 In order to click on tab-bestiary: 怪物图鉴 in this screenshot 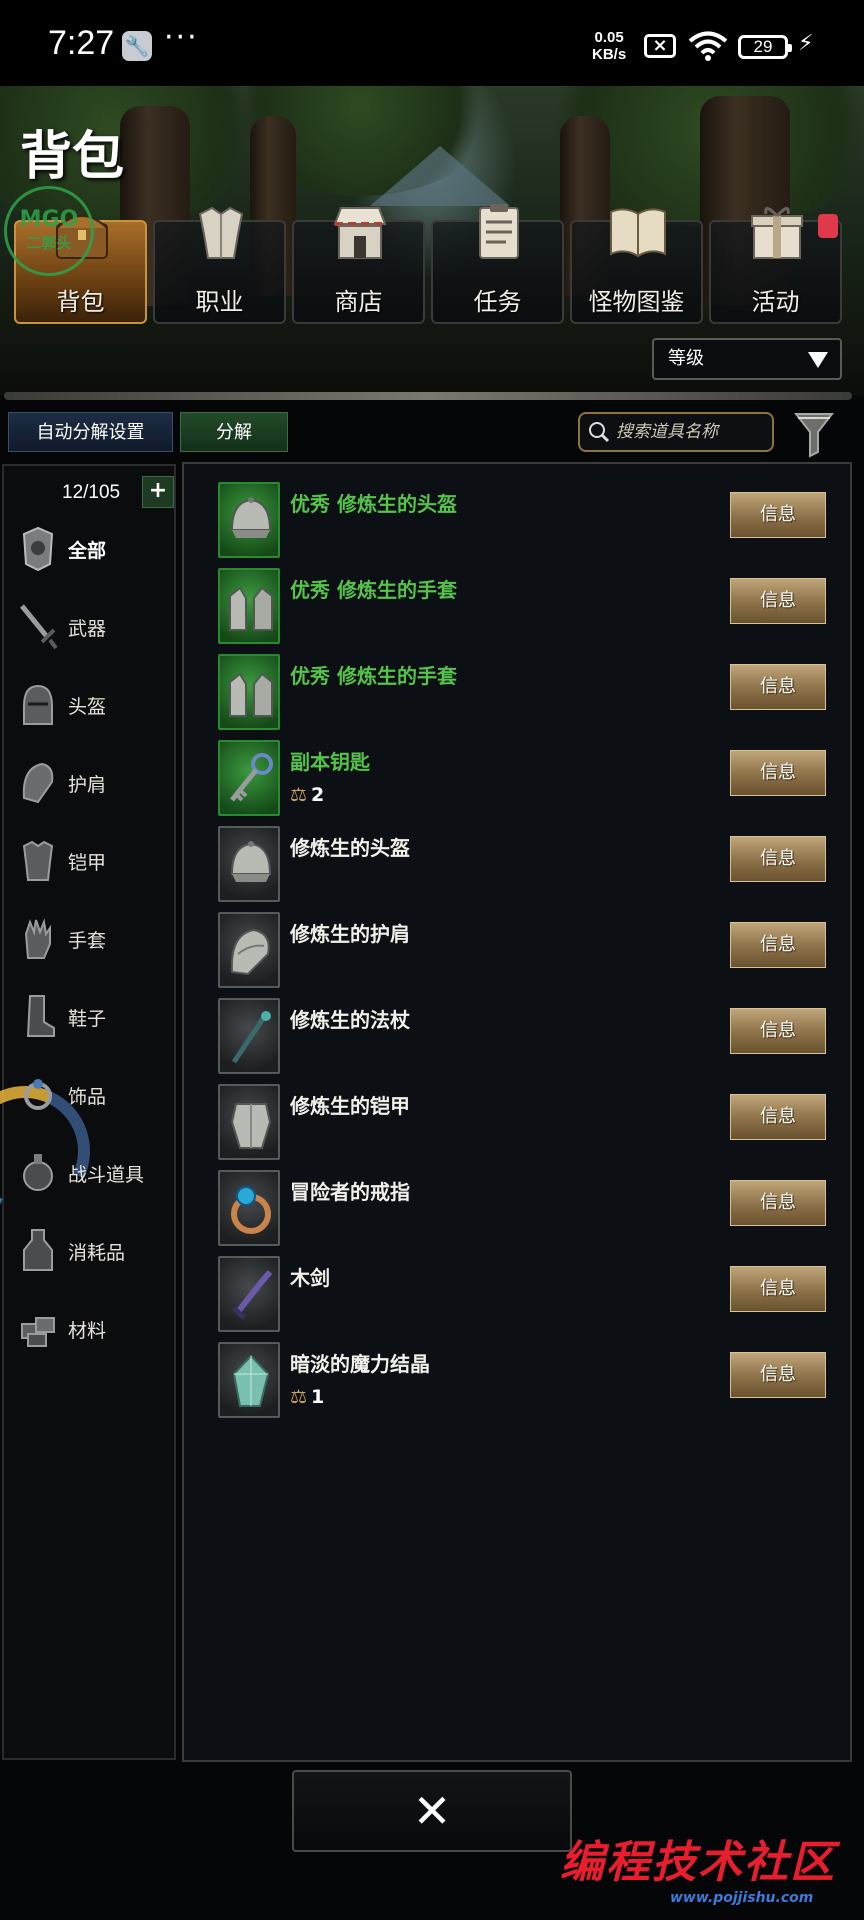, I will do `click(636, 266)`.